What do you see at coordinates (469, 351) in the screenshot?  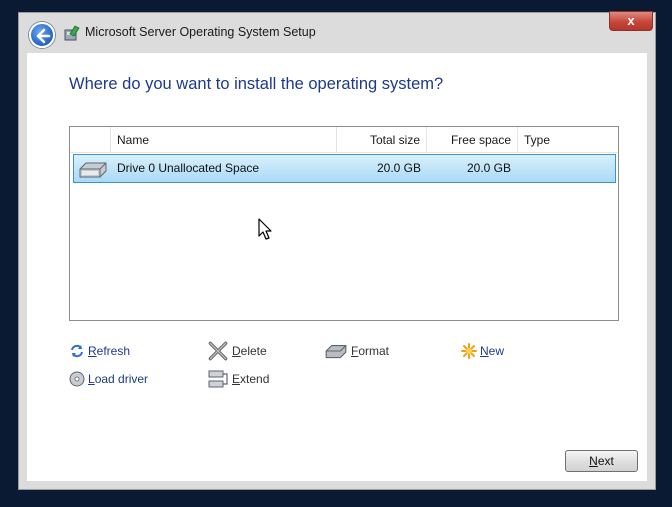 I see `new-star-icon` at bounding box center [469, 351].